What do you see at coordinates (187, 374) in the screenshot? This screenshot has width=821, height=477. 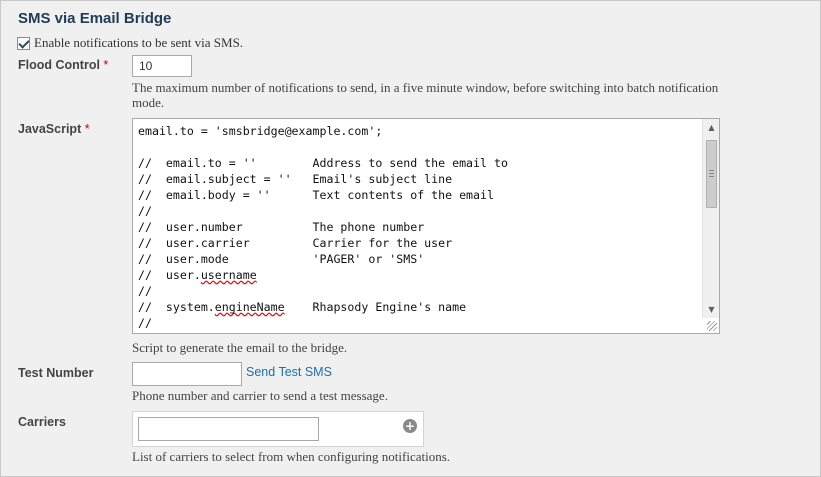 I see `test-number-input` at bounding box center [187, 374].